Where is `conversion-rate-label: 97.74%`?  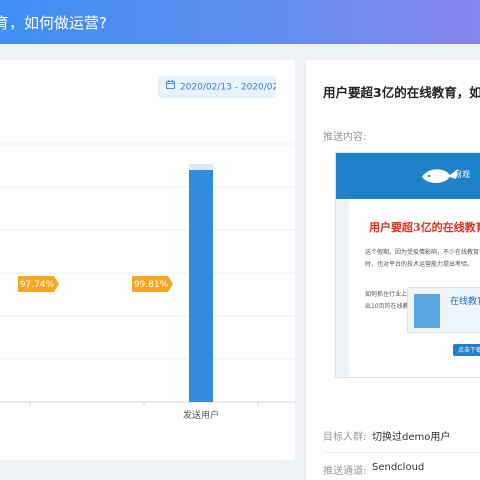
conversion-rate-label: 97.74% is located at coordinates (37, 285).